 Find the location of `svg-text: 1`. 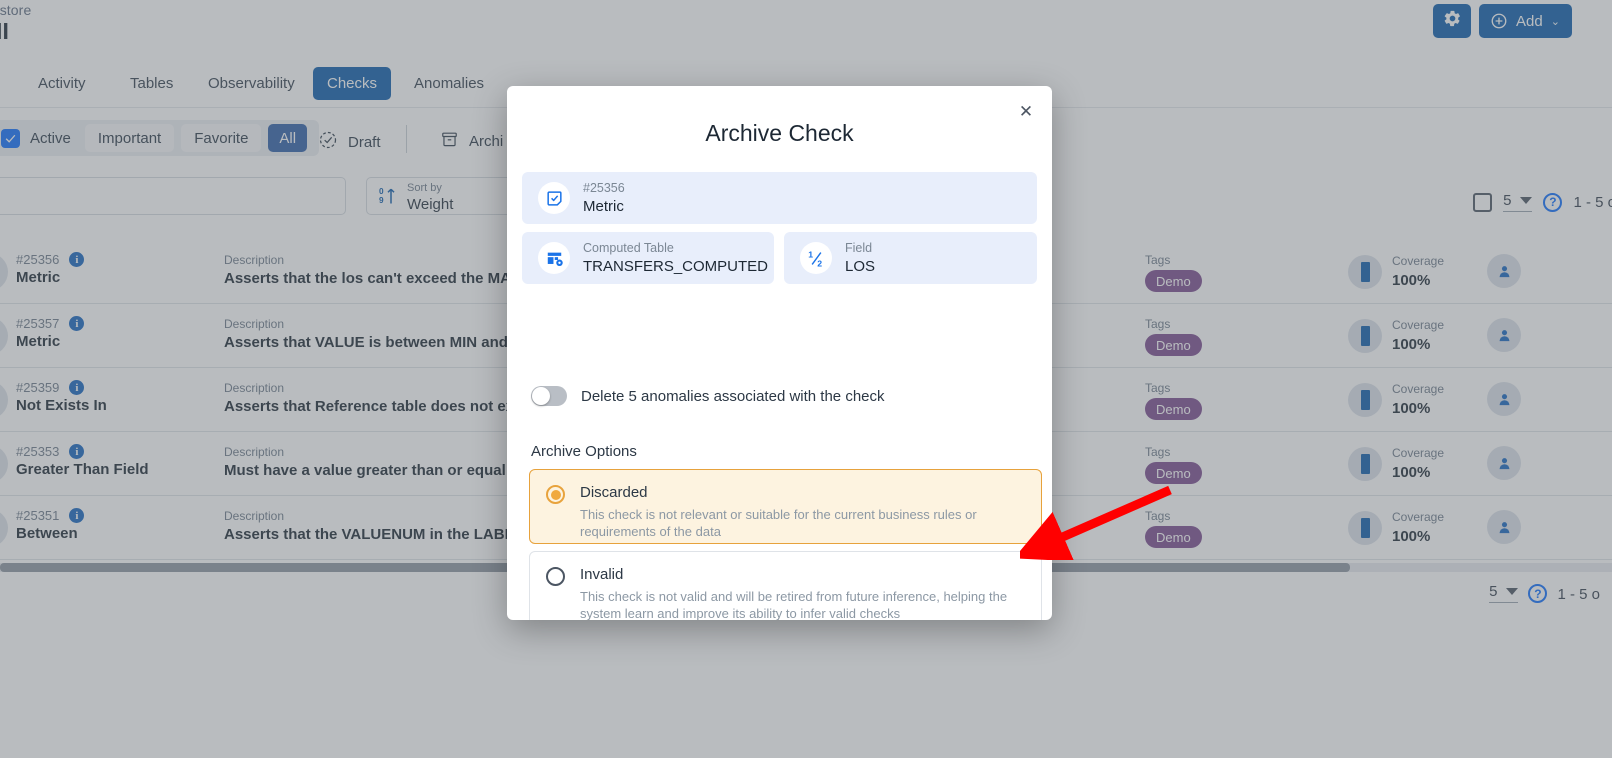

svg-text: 1 is located at coordinates (810, 254).